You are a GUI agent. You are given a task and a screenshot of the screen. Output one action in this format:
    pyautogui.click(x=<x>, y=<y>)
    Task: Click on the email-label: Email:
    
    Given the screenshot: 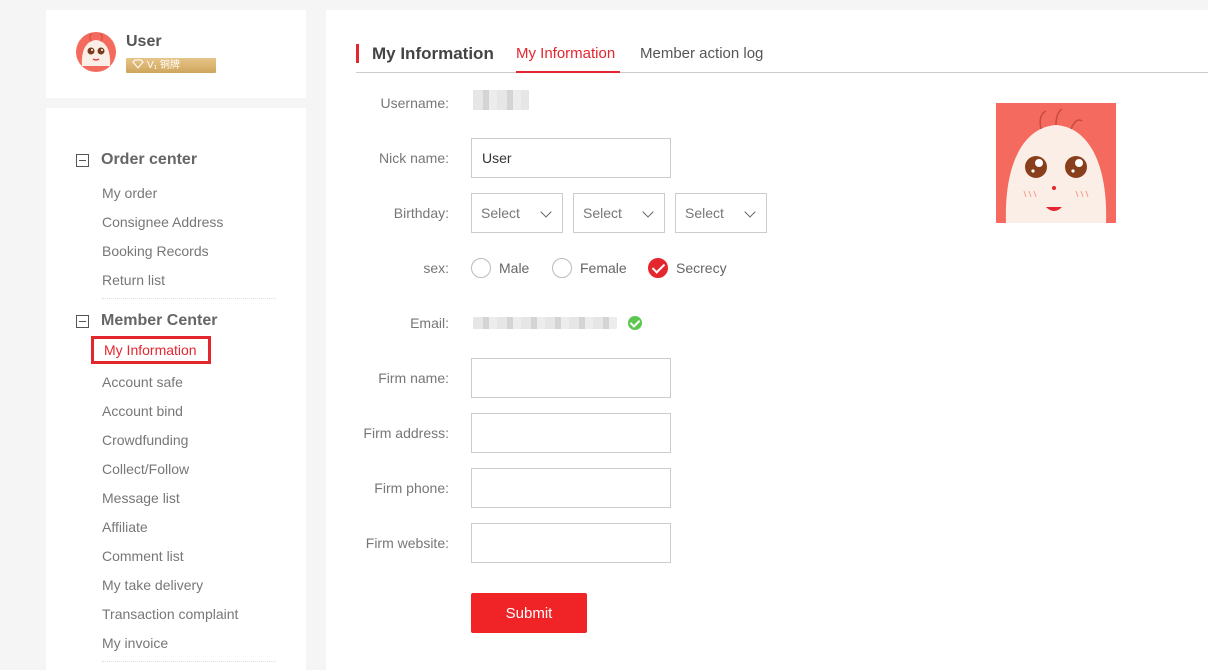 What is the action you would take?
    pyautogui.click(x=429, y=323)
    